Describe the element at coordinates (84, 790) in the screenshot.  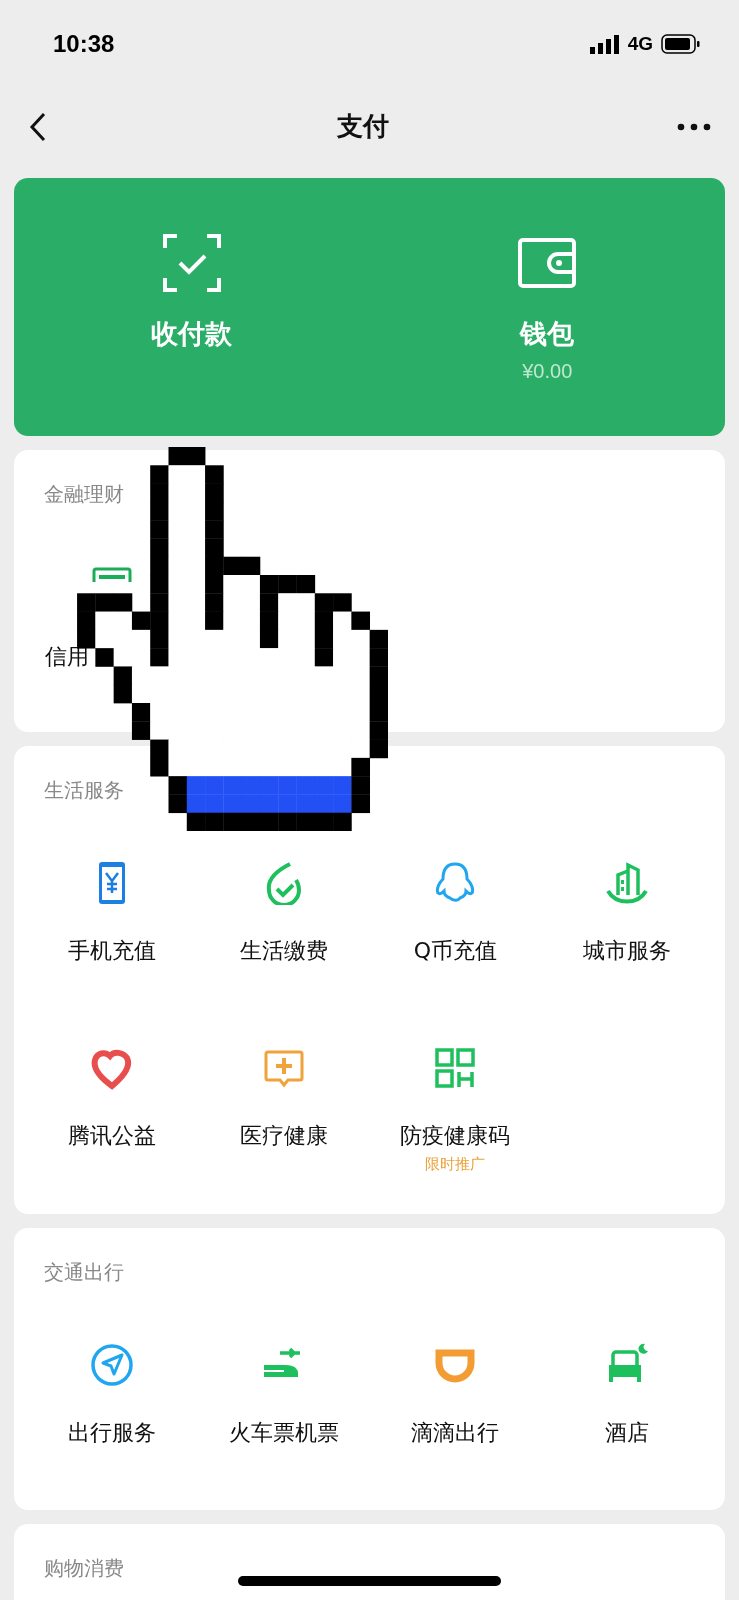
I see `section-title: 生活服务` at that location.